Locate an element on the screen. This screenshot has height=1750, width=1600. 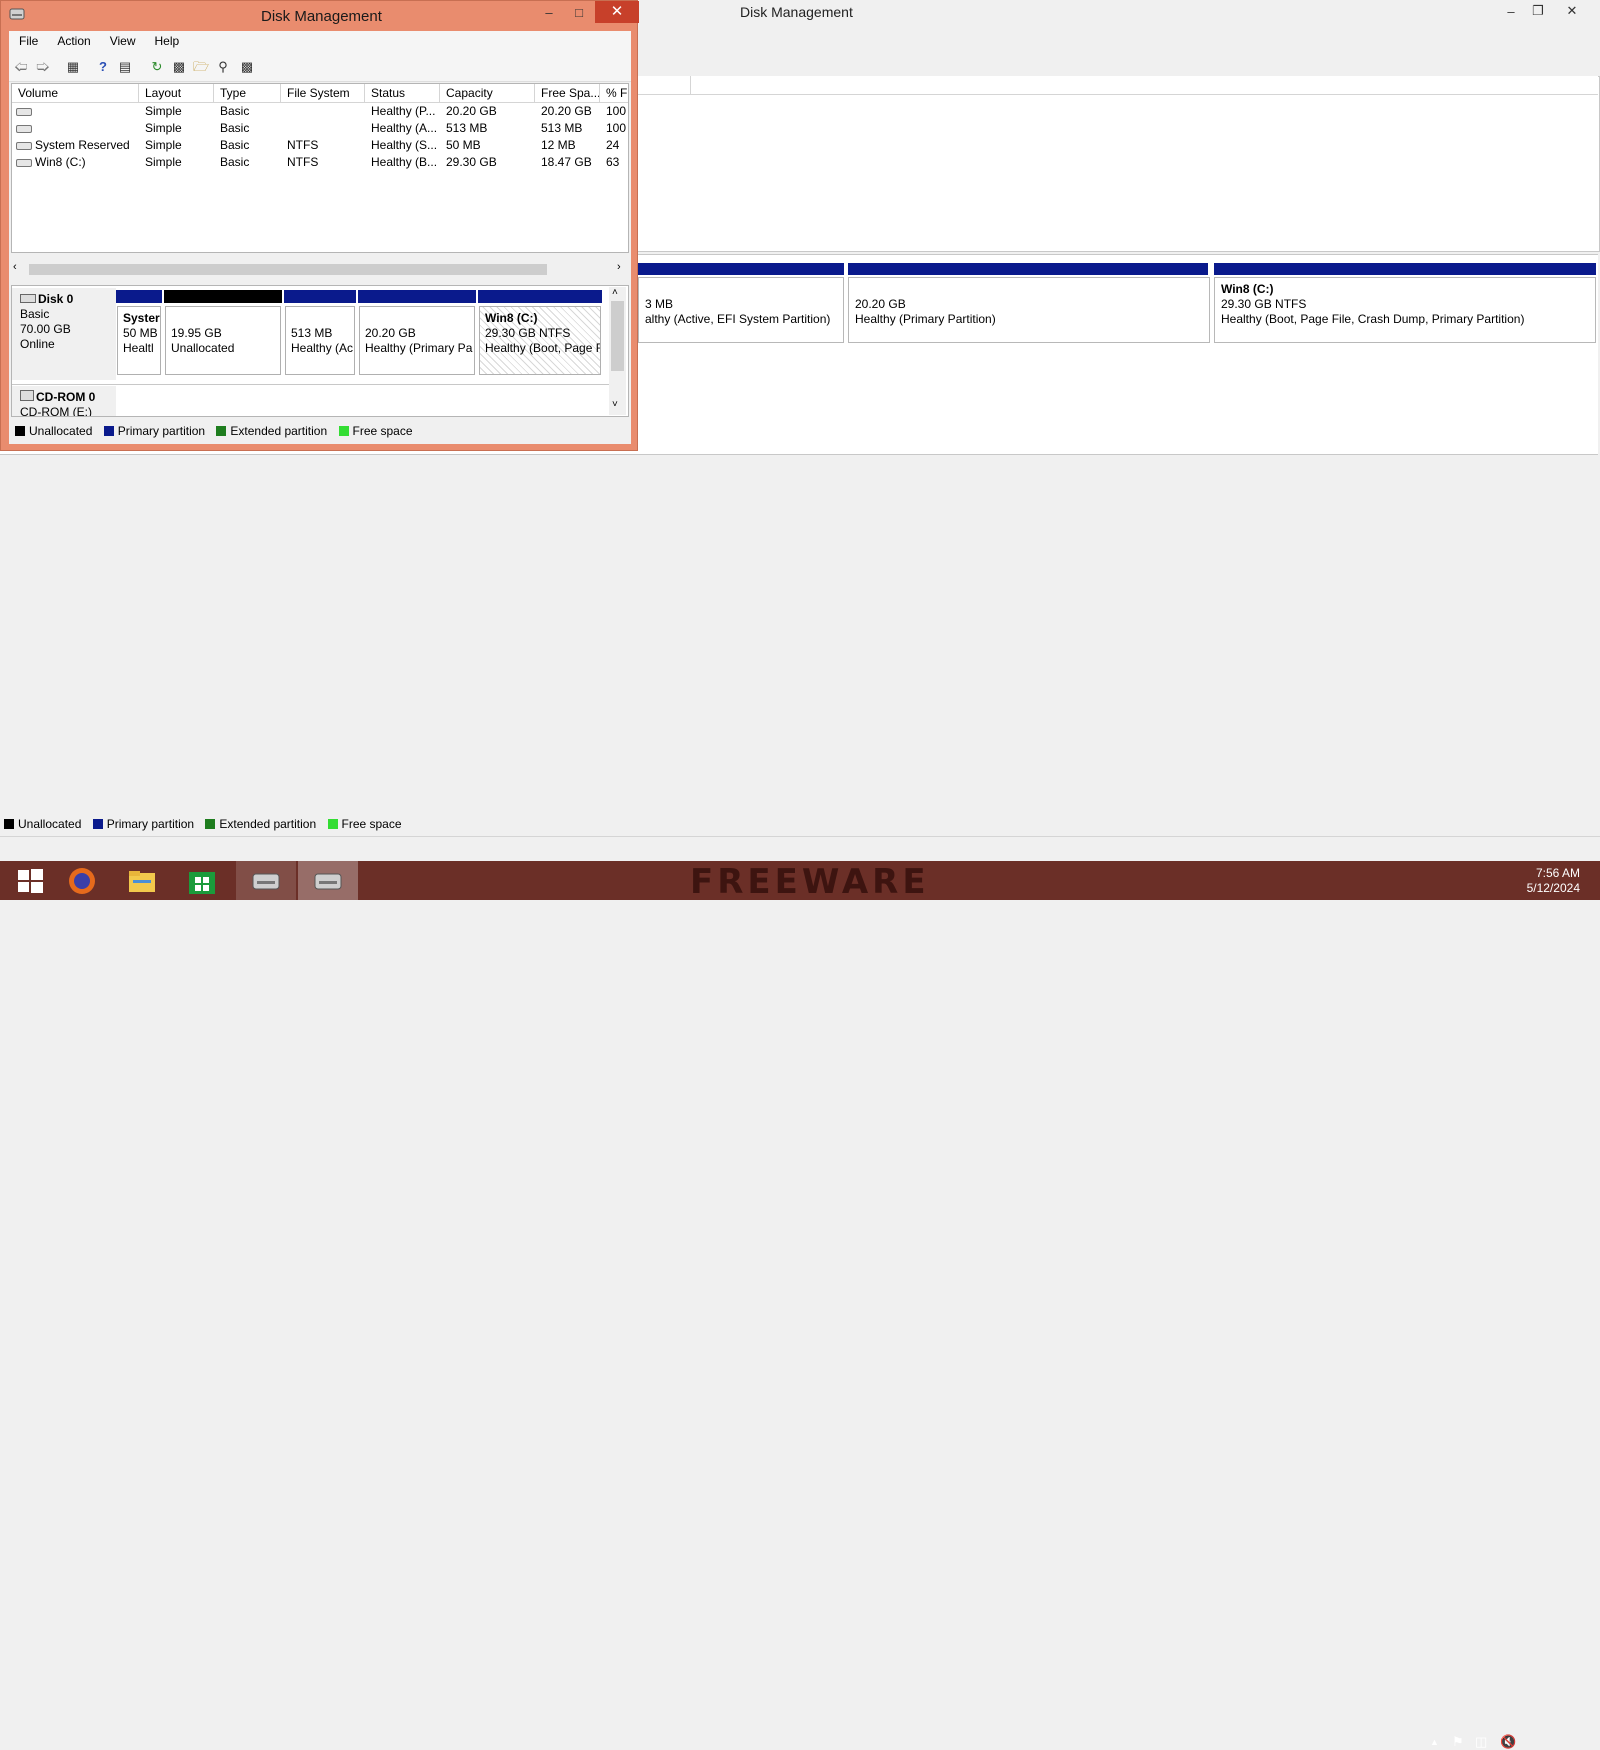
settings-list-icon: ▩ is located at coordinates (247, 67).